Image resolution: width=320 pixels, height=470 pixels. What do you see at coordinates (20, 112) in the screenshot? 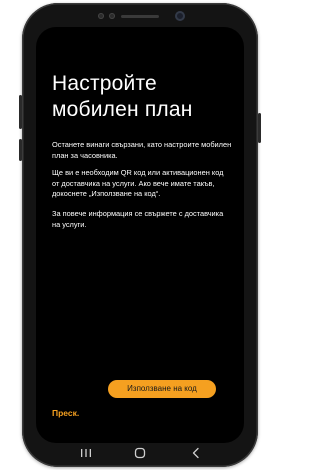
I see `volume-button` at bounding box center [20, 112].